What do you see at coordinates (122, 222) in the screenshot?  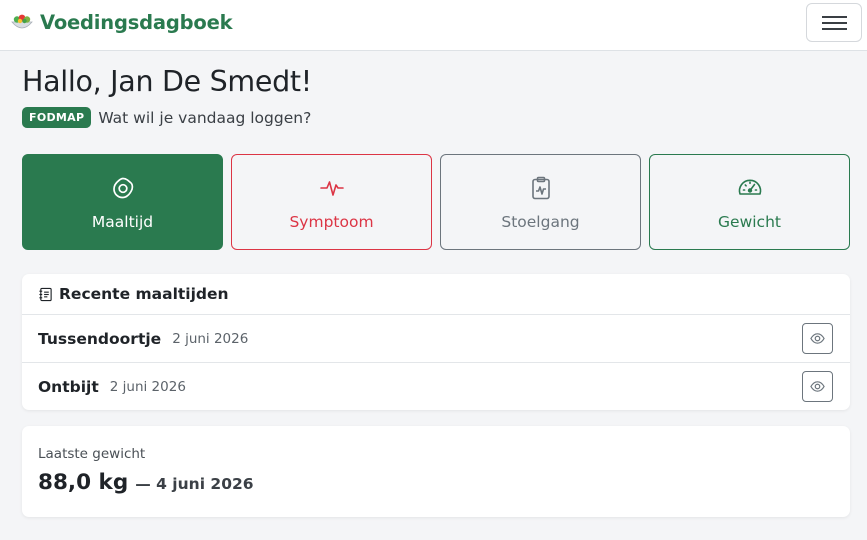 I see `action-label: Maaltijd` at bounding box center [122, 222].